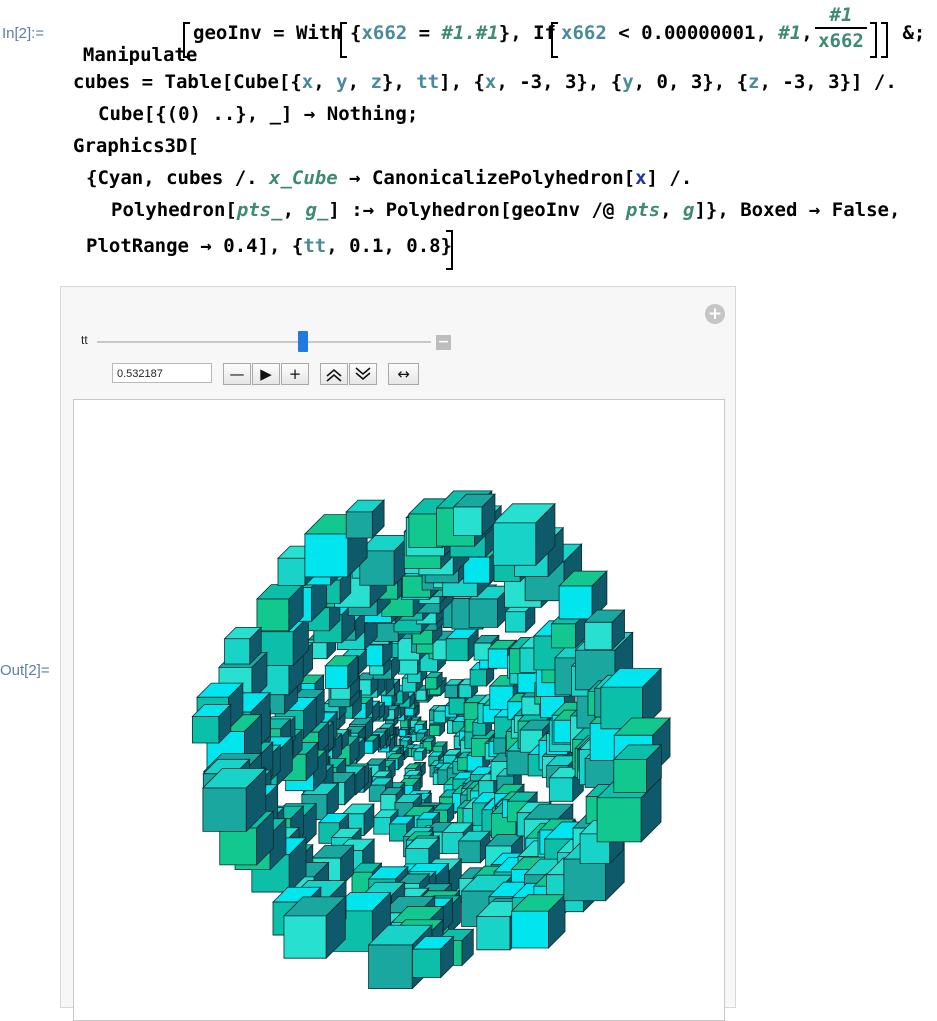  Describe the element at coordinates (807, 33) in the screenshot. I see `comma: ,` at that location.